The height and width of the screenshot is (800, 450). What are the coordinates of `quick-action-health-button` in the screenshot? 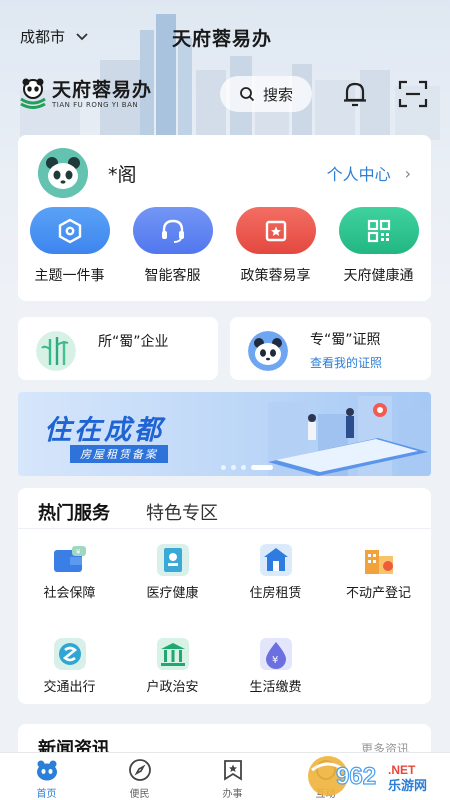 It's located at (378, 230).